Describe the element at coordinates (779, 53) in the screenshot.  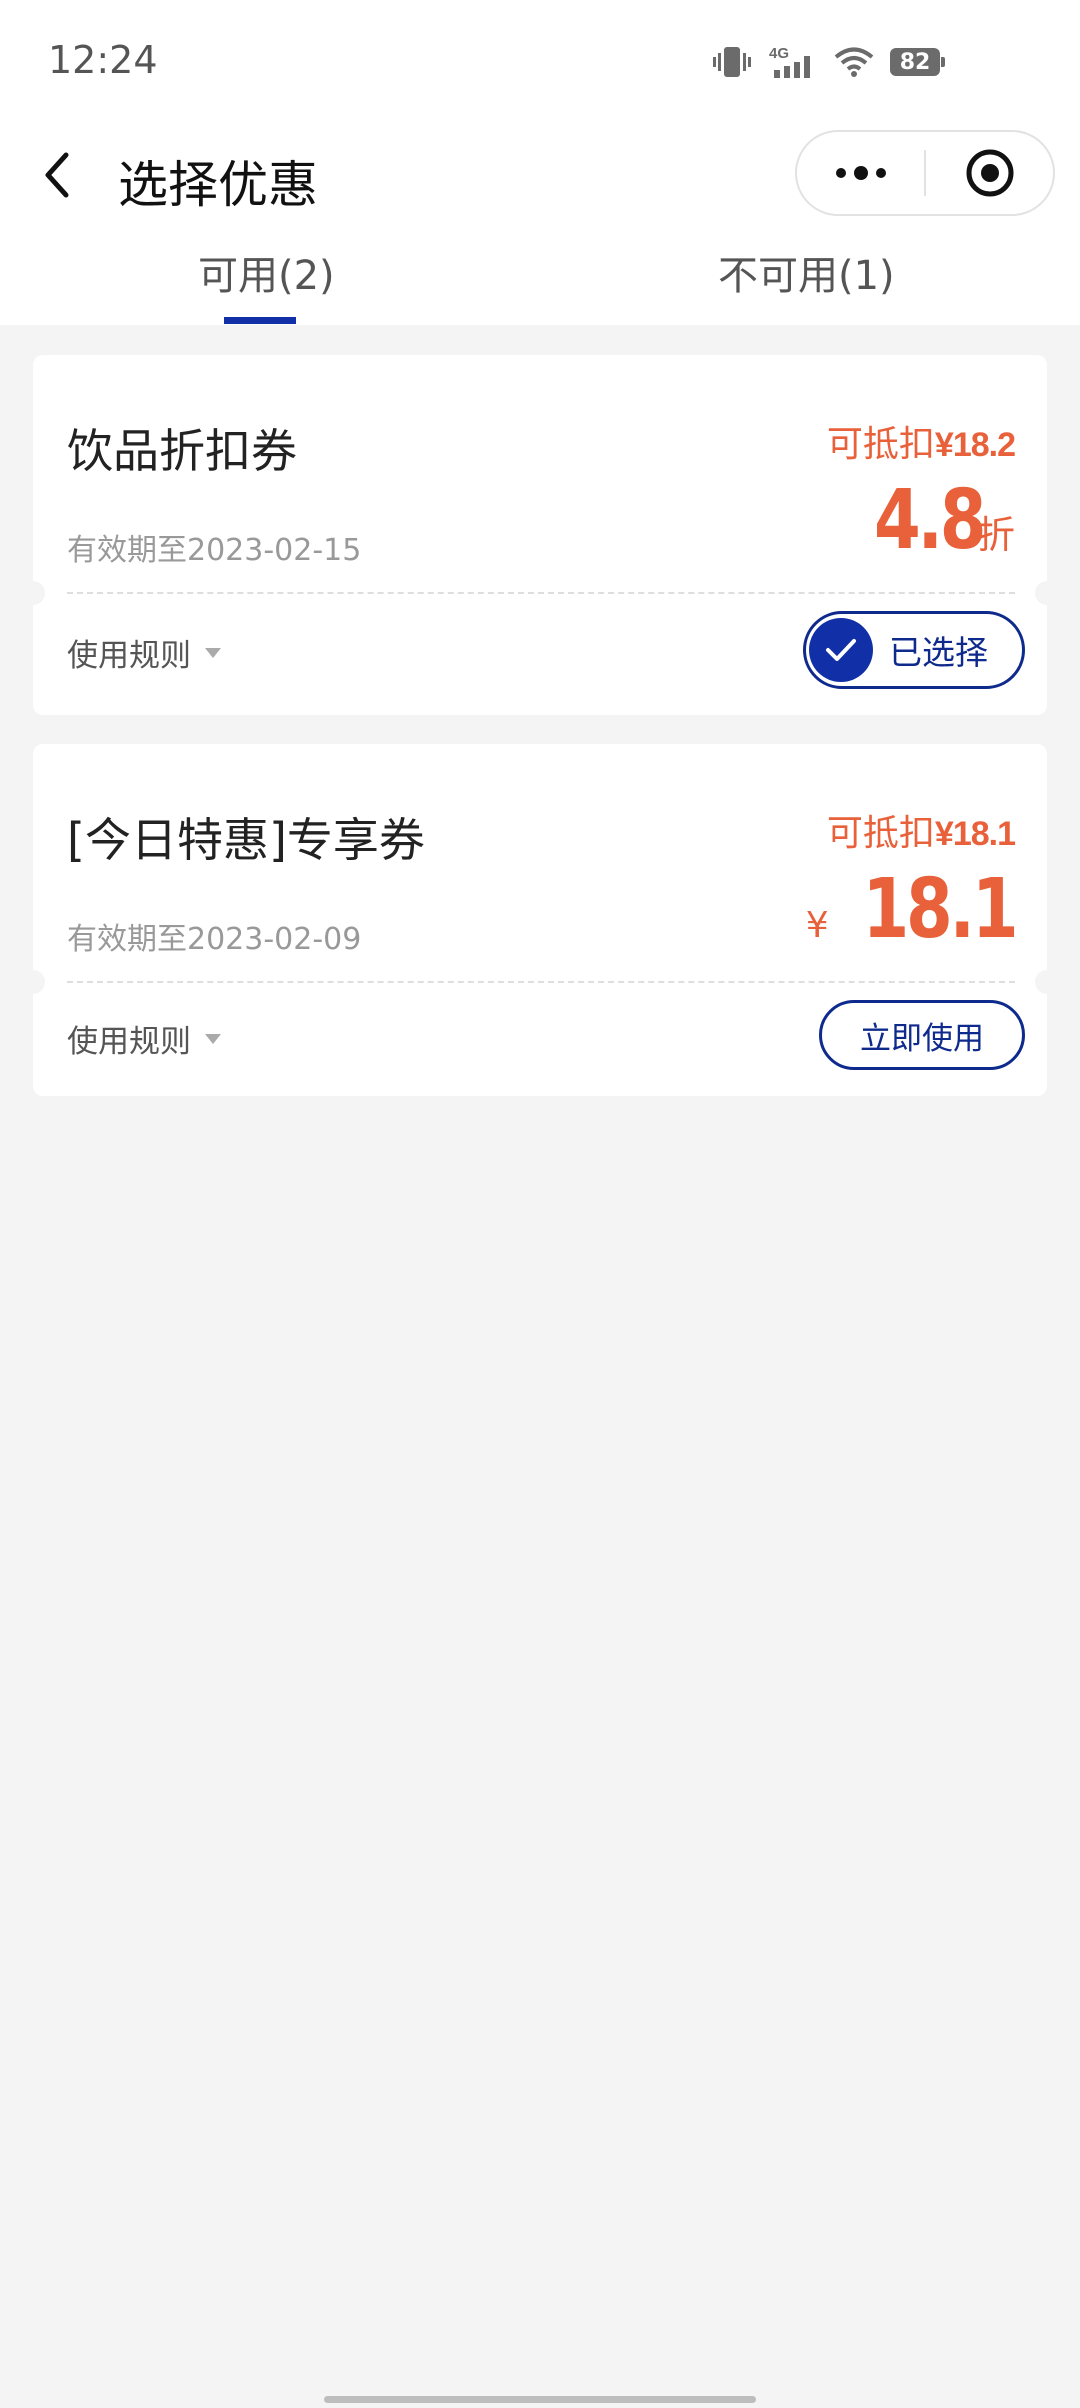
I see `network-type-label: 4G` at that location.